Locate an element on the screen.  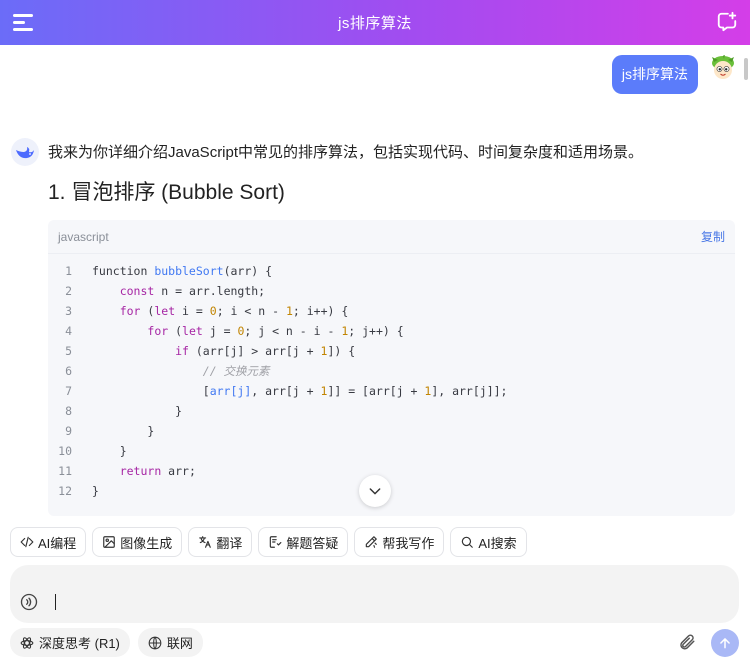
translate-icon is located at coordinates (205, 542).